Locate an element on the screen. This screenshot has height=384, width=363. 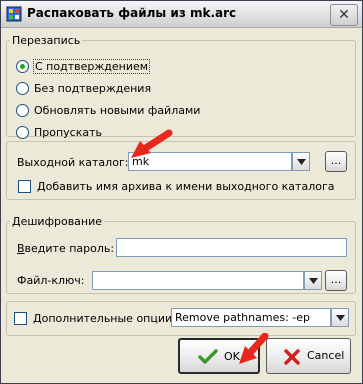
extra-options-checkbox: Дополнительные опции: is located at coordinates (95, 318).